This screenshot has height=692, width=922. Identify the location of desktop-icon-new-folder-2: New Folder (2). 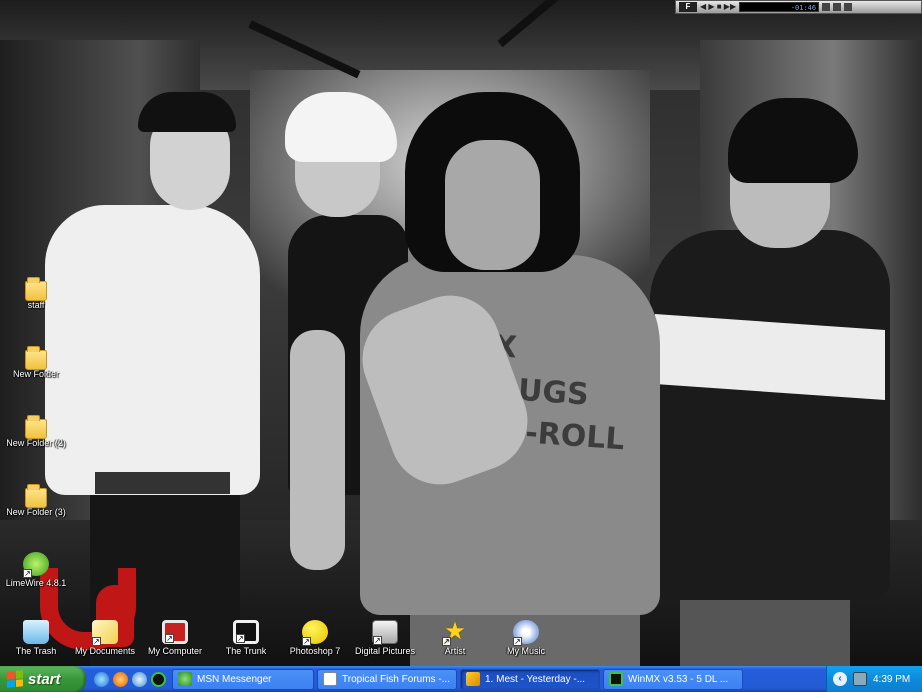
(36, 432).